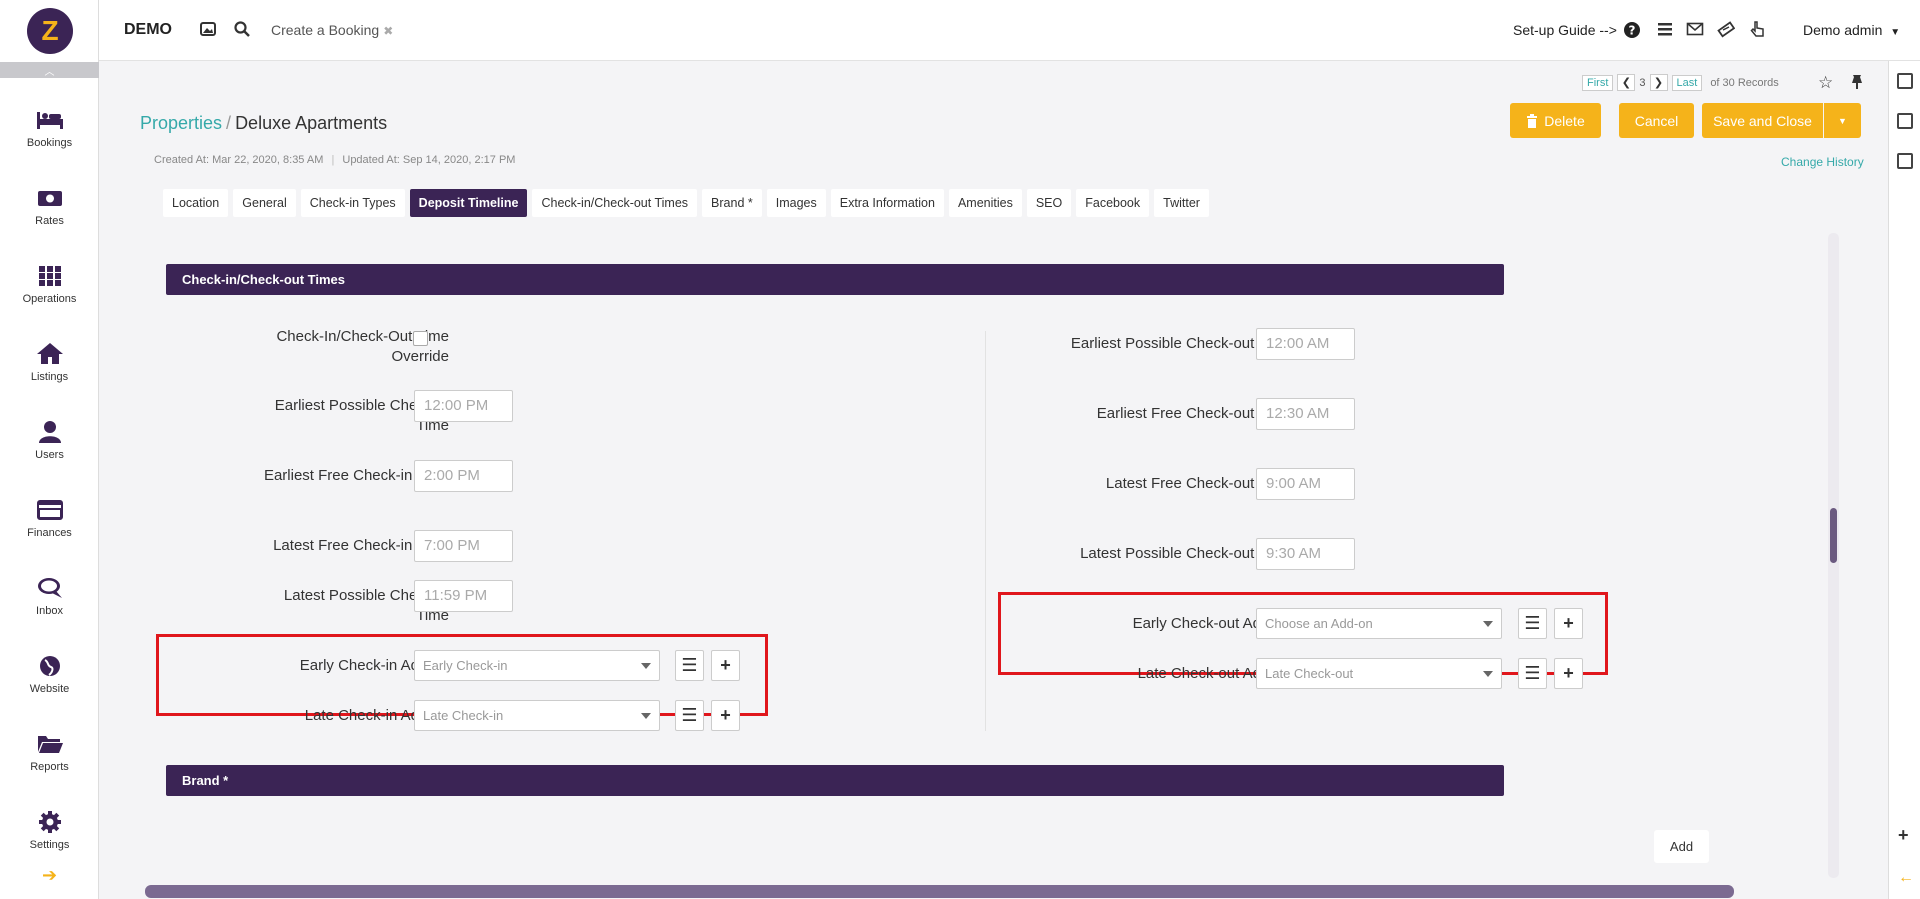 This screenshot has width=1920, height=899. What do you see at coordinates (332, 30) in the screenshot?
I see `create-booking-tab: Create a Booking ✖` at bounding box center [332, 30].